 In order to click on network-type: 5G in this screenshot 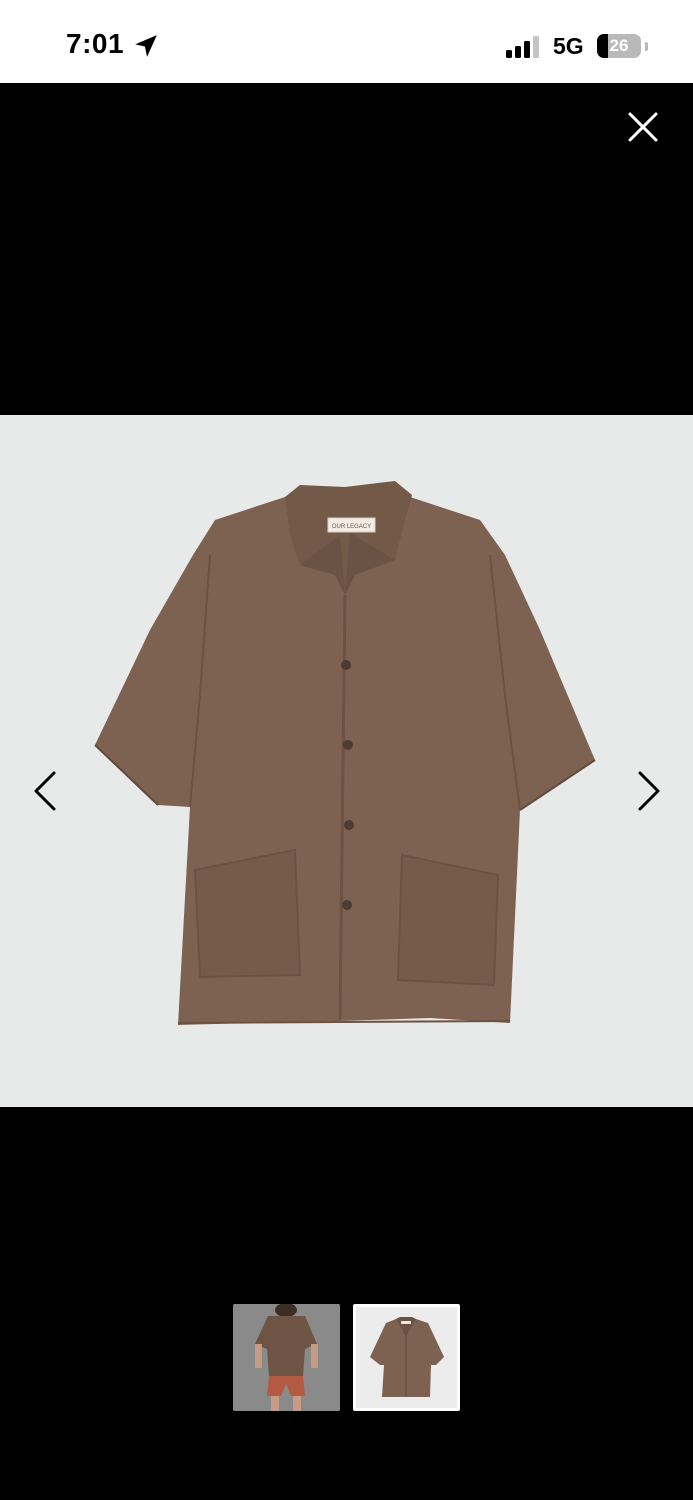, I will do `click(568, 46)`.